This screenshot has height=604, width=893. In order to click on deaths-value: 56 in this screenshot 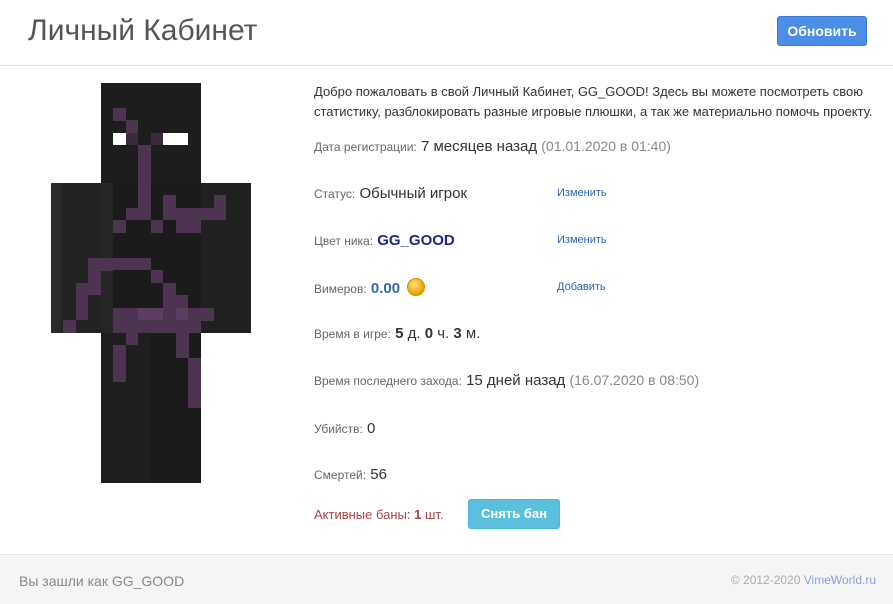, I will do `click(378, 474)`.